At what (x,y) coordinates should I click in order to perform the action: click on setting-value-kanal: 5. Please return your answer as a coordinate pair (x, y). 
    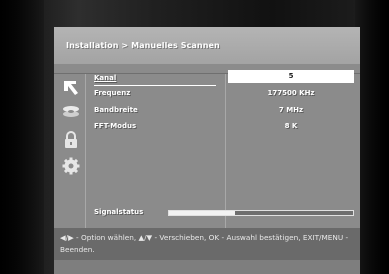
    Looking at the image, I should click on (291, 76).